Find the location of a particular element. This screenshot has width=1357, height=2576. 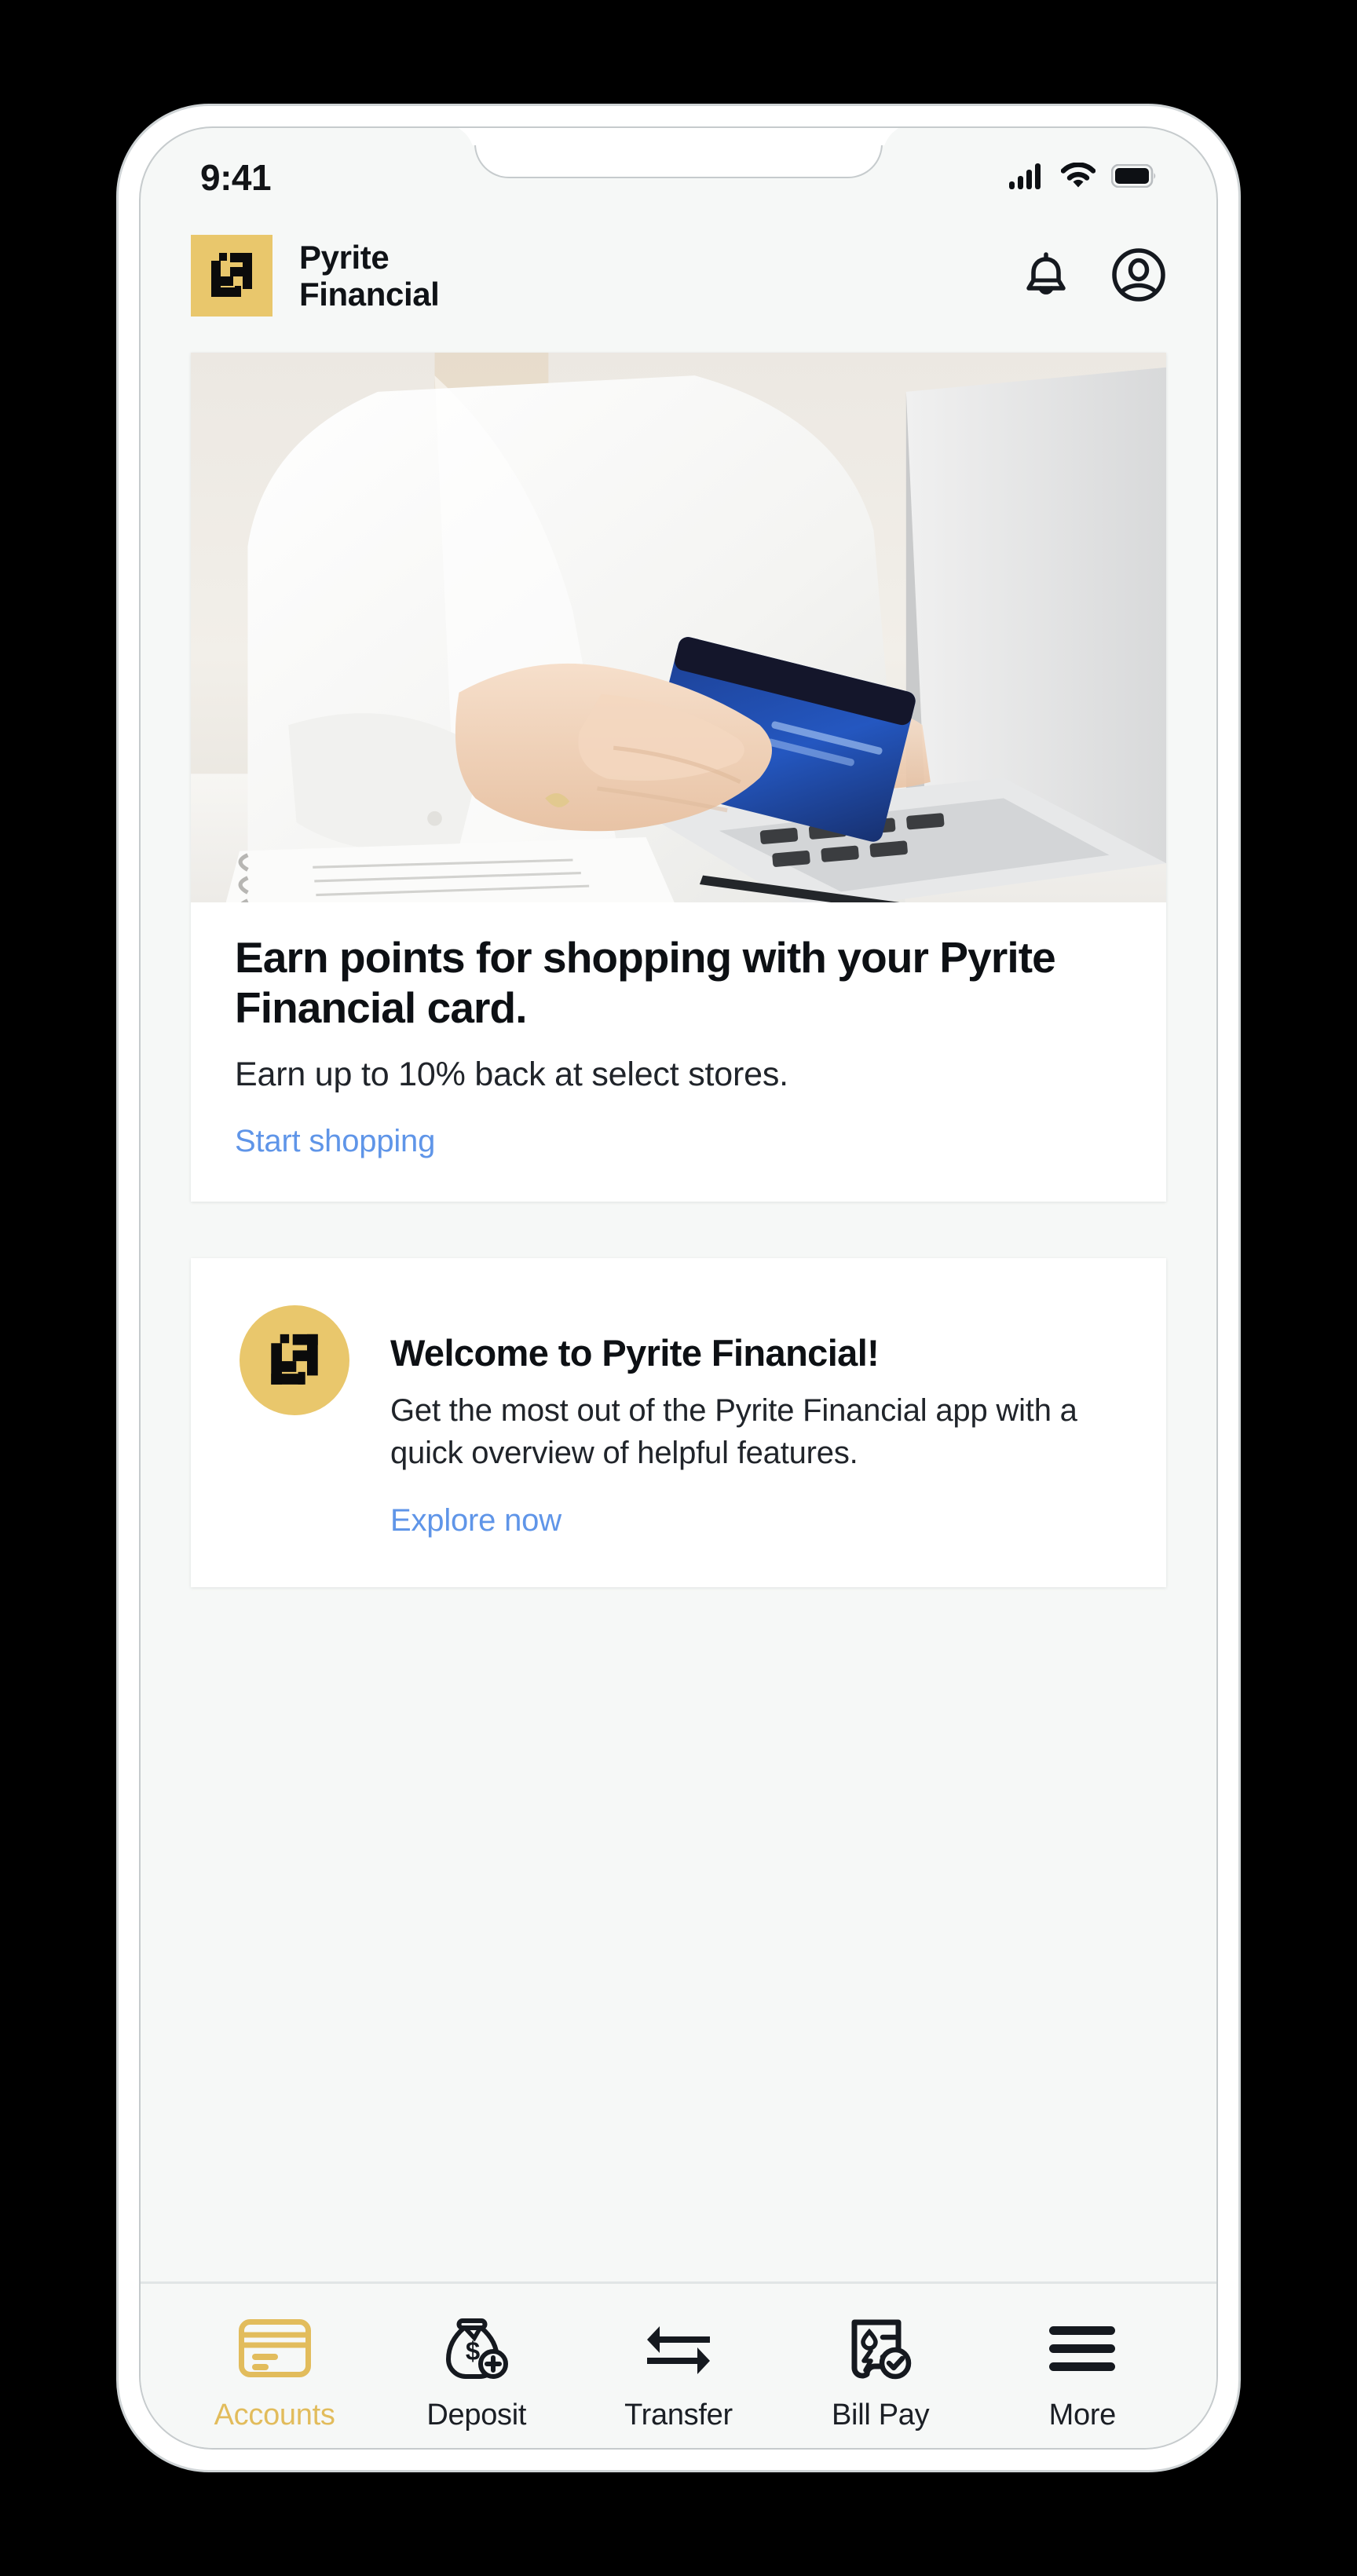

nav-item-more: More is located at coordinates (1082, 2372).